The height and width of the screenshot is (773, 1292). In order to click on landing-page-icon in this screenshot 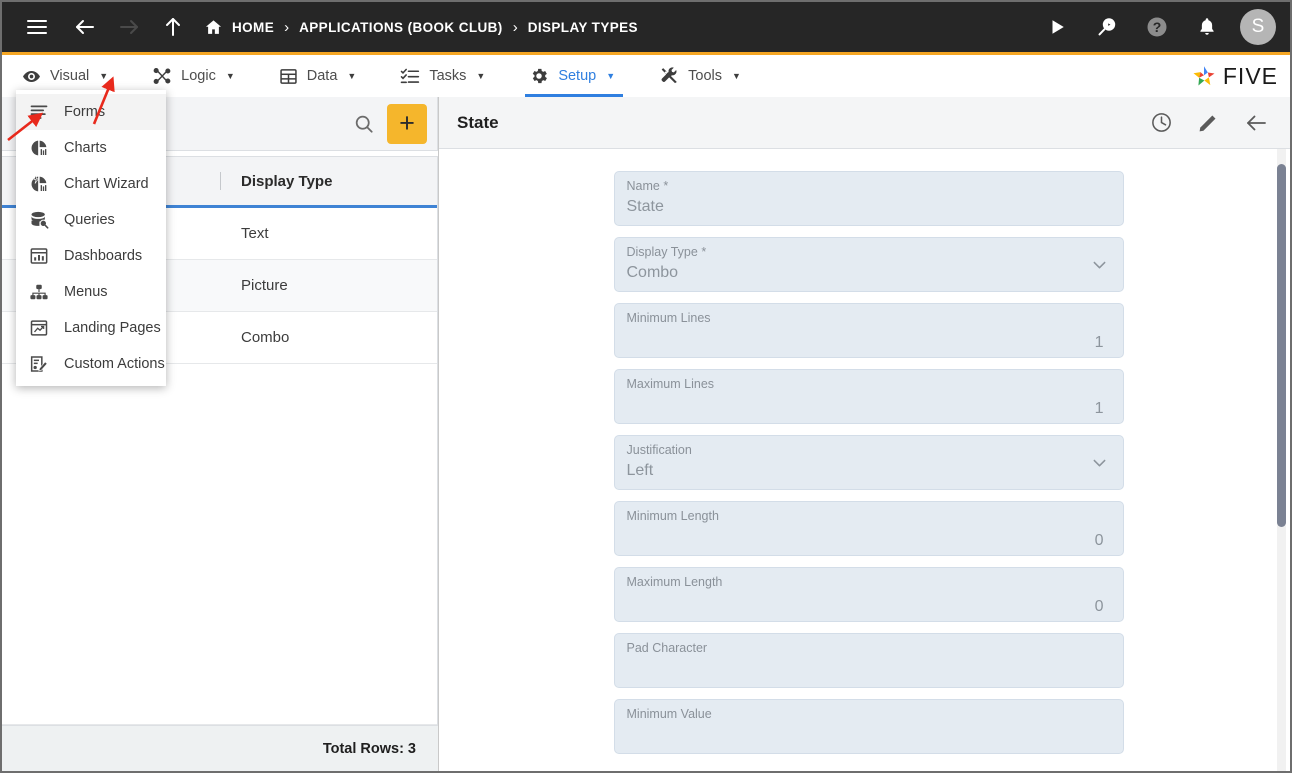, I will do `click(39, 328)`.